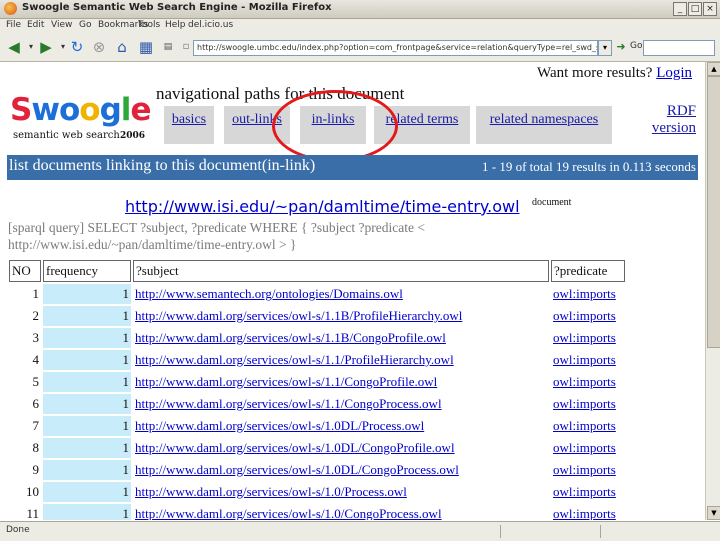 The image size is (720, 541). I want to click on menu-help: Help, so click(175, 25).